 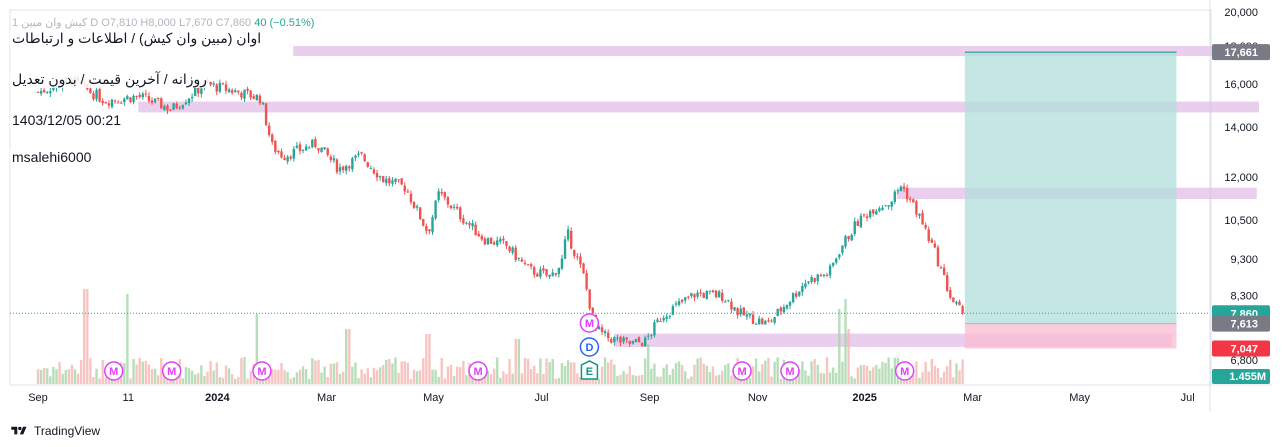 What do you see at coordinates (1241, 178) in the screenshot?
I see `price-tick-label: 12,000` at bounding box center [1241, 178].